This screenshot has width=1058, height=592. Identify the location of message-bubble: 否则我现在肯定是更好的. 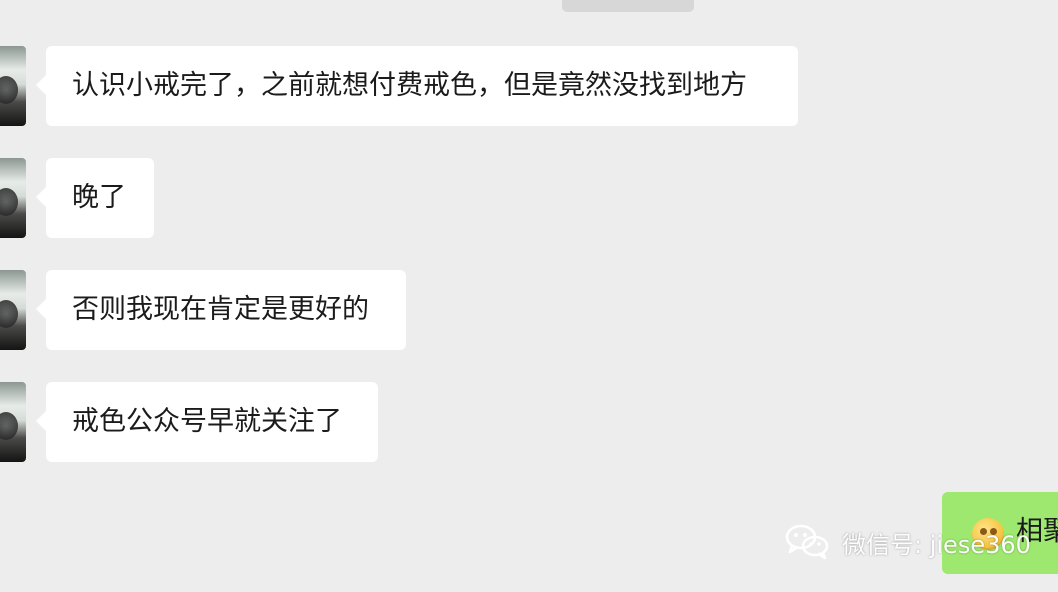
(221, 310).